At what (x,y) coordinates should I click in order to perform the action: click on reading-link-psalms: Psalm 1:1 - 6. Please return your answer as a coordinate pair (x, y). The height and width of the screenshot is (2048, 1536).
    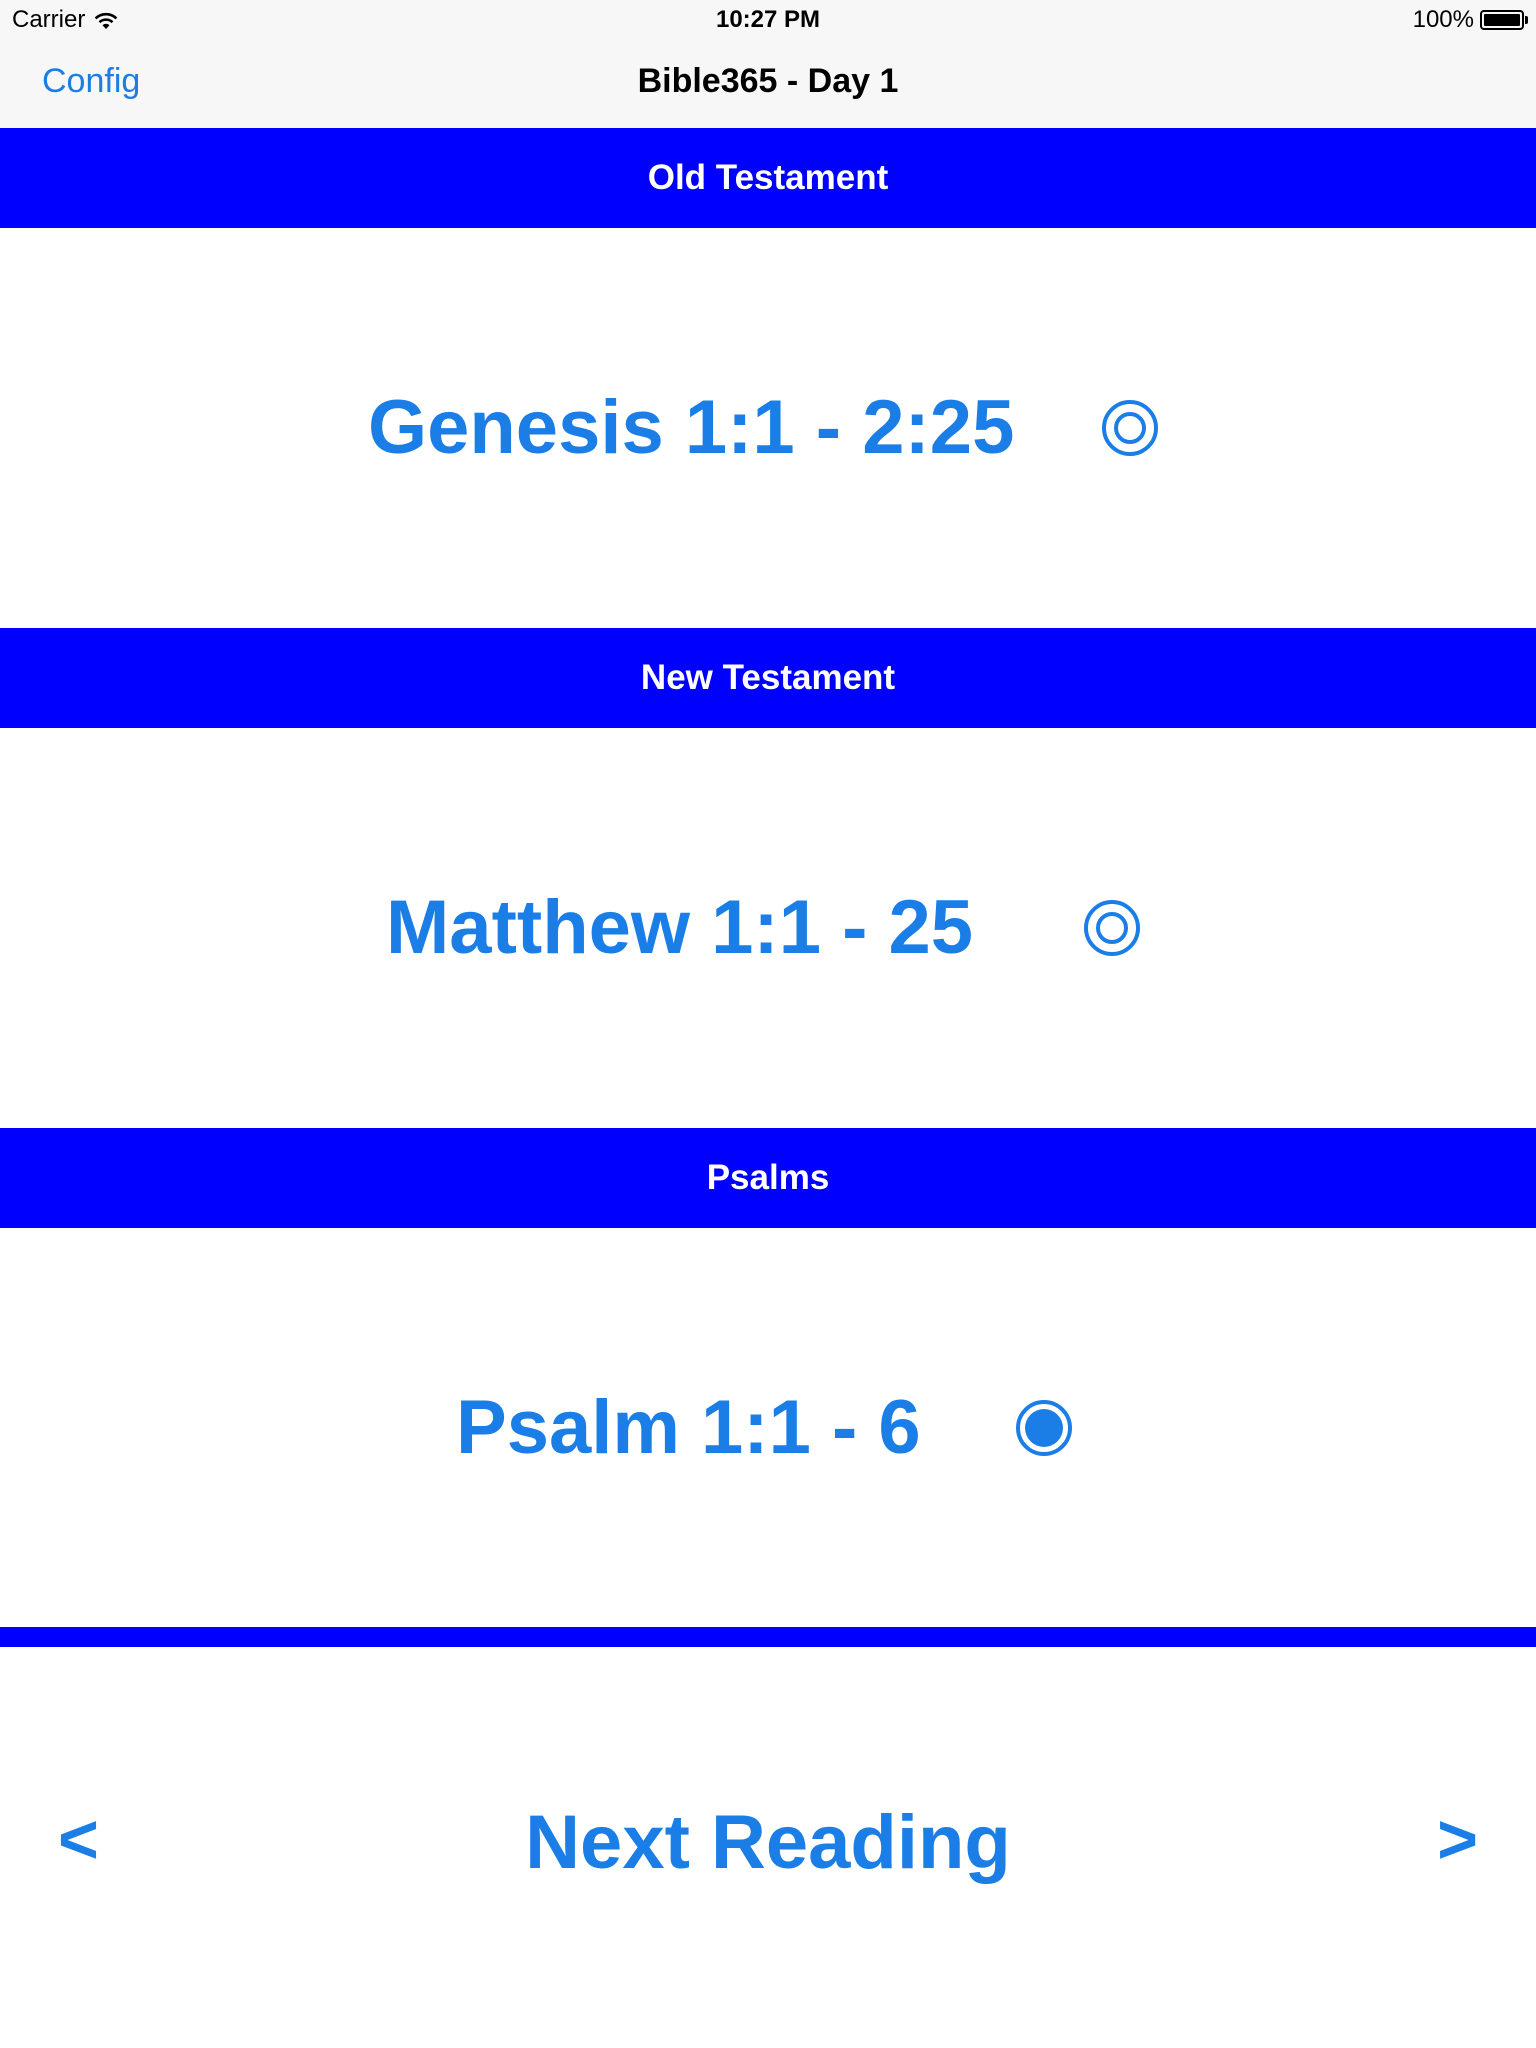
    Looking at the image, I should click on (688, 1428).